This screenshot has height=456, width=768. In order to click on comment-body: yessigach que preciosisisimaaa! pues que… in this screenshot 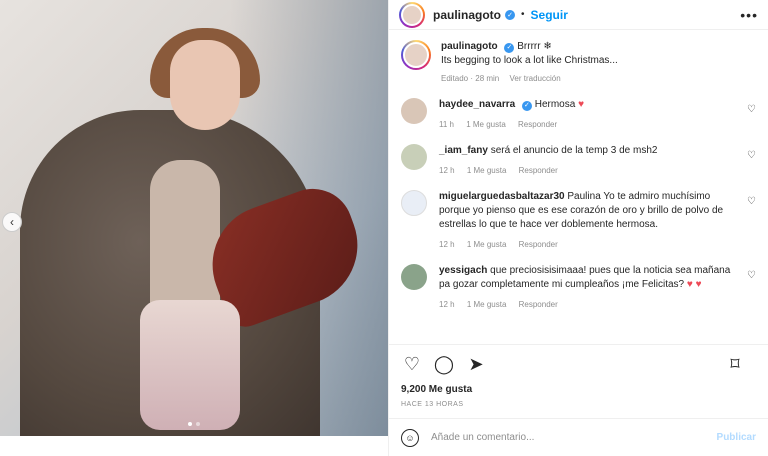, I will do `click(589, 288)`.